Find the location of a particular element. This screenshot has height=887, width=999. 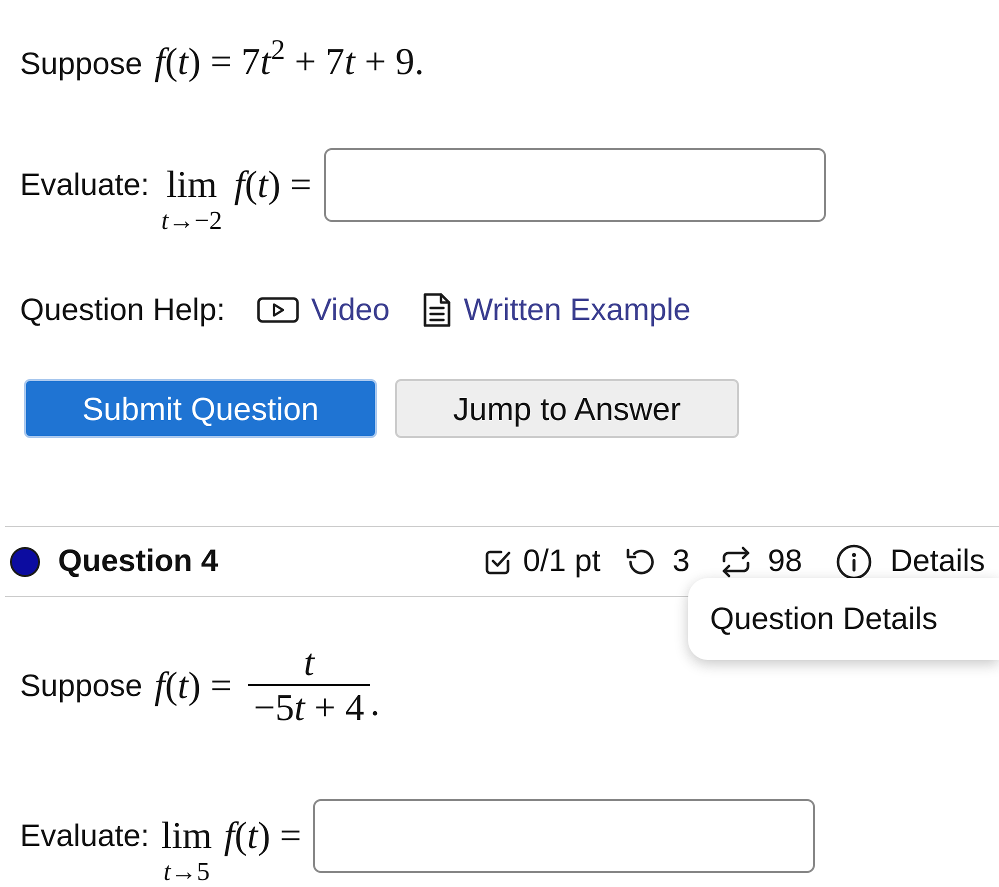

attempt-count: 98 is located at coordinates (785, 561).